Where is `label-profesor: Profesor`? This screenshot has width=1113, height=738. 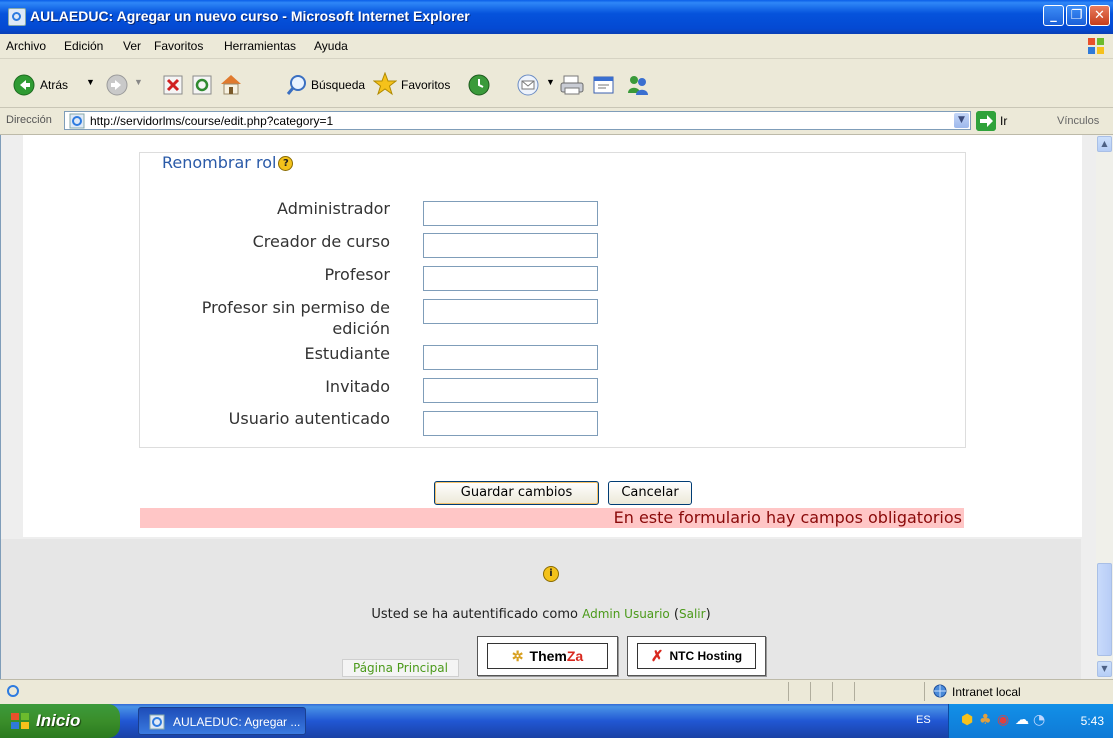
label-profesor: Profesor is located at coordinates (357, 274).